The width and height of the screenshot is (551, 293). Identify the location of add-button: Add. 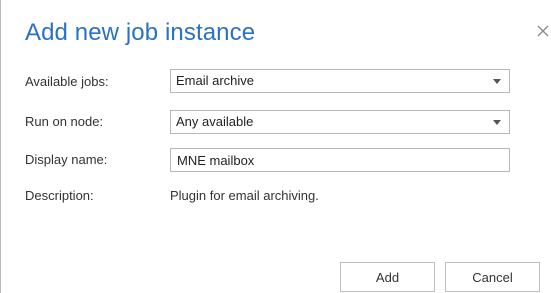
(387, 277).